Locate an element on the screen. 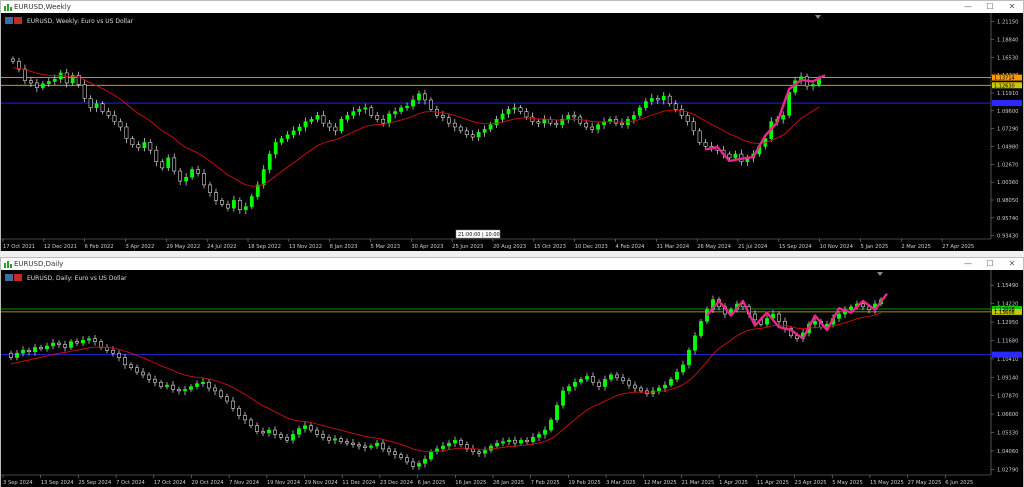 This screenshot has width=1024, height=487. x-tick-label: 20 Aug 2023 is located at coordinates (509, 247).